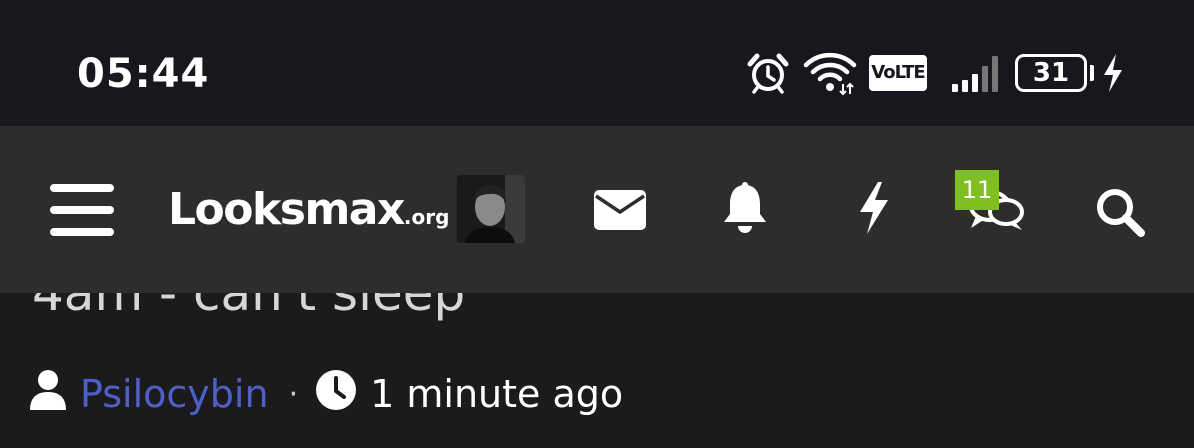  What do you see at coordinates (336, 394) in the screenshot?
I see `clock-icon` at bounding box center [336, 394].